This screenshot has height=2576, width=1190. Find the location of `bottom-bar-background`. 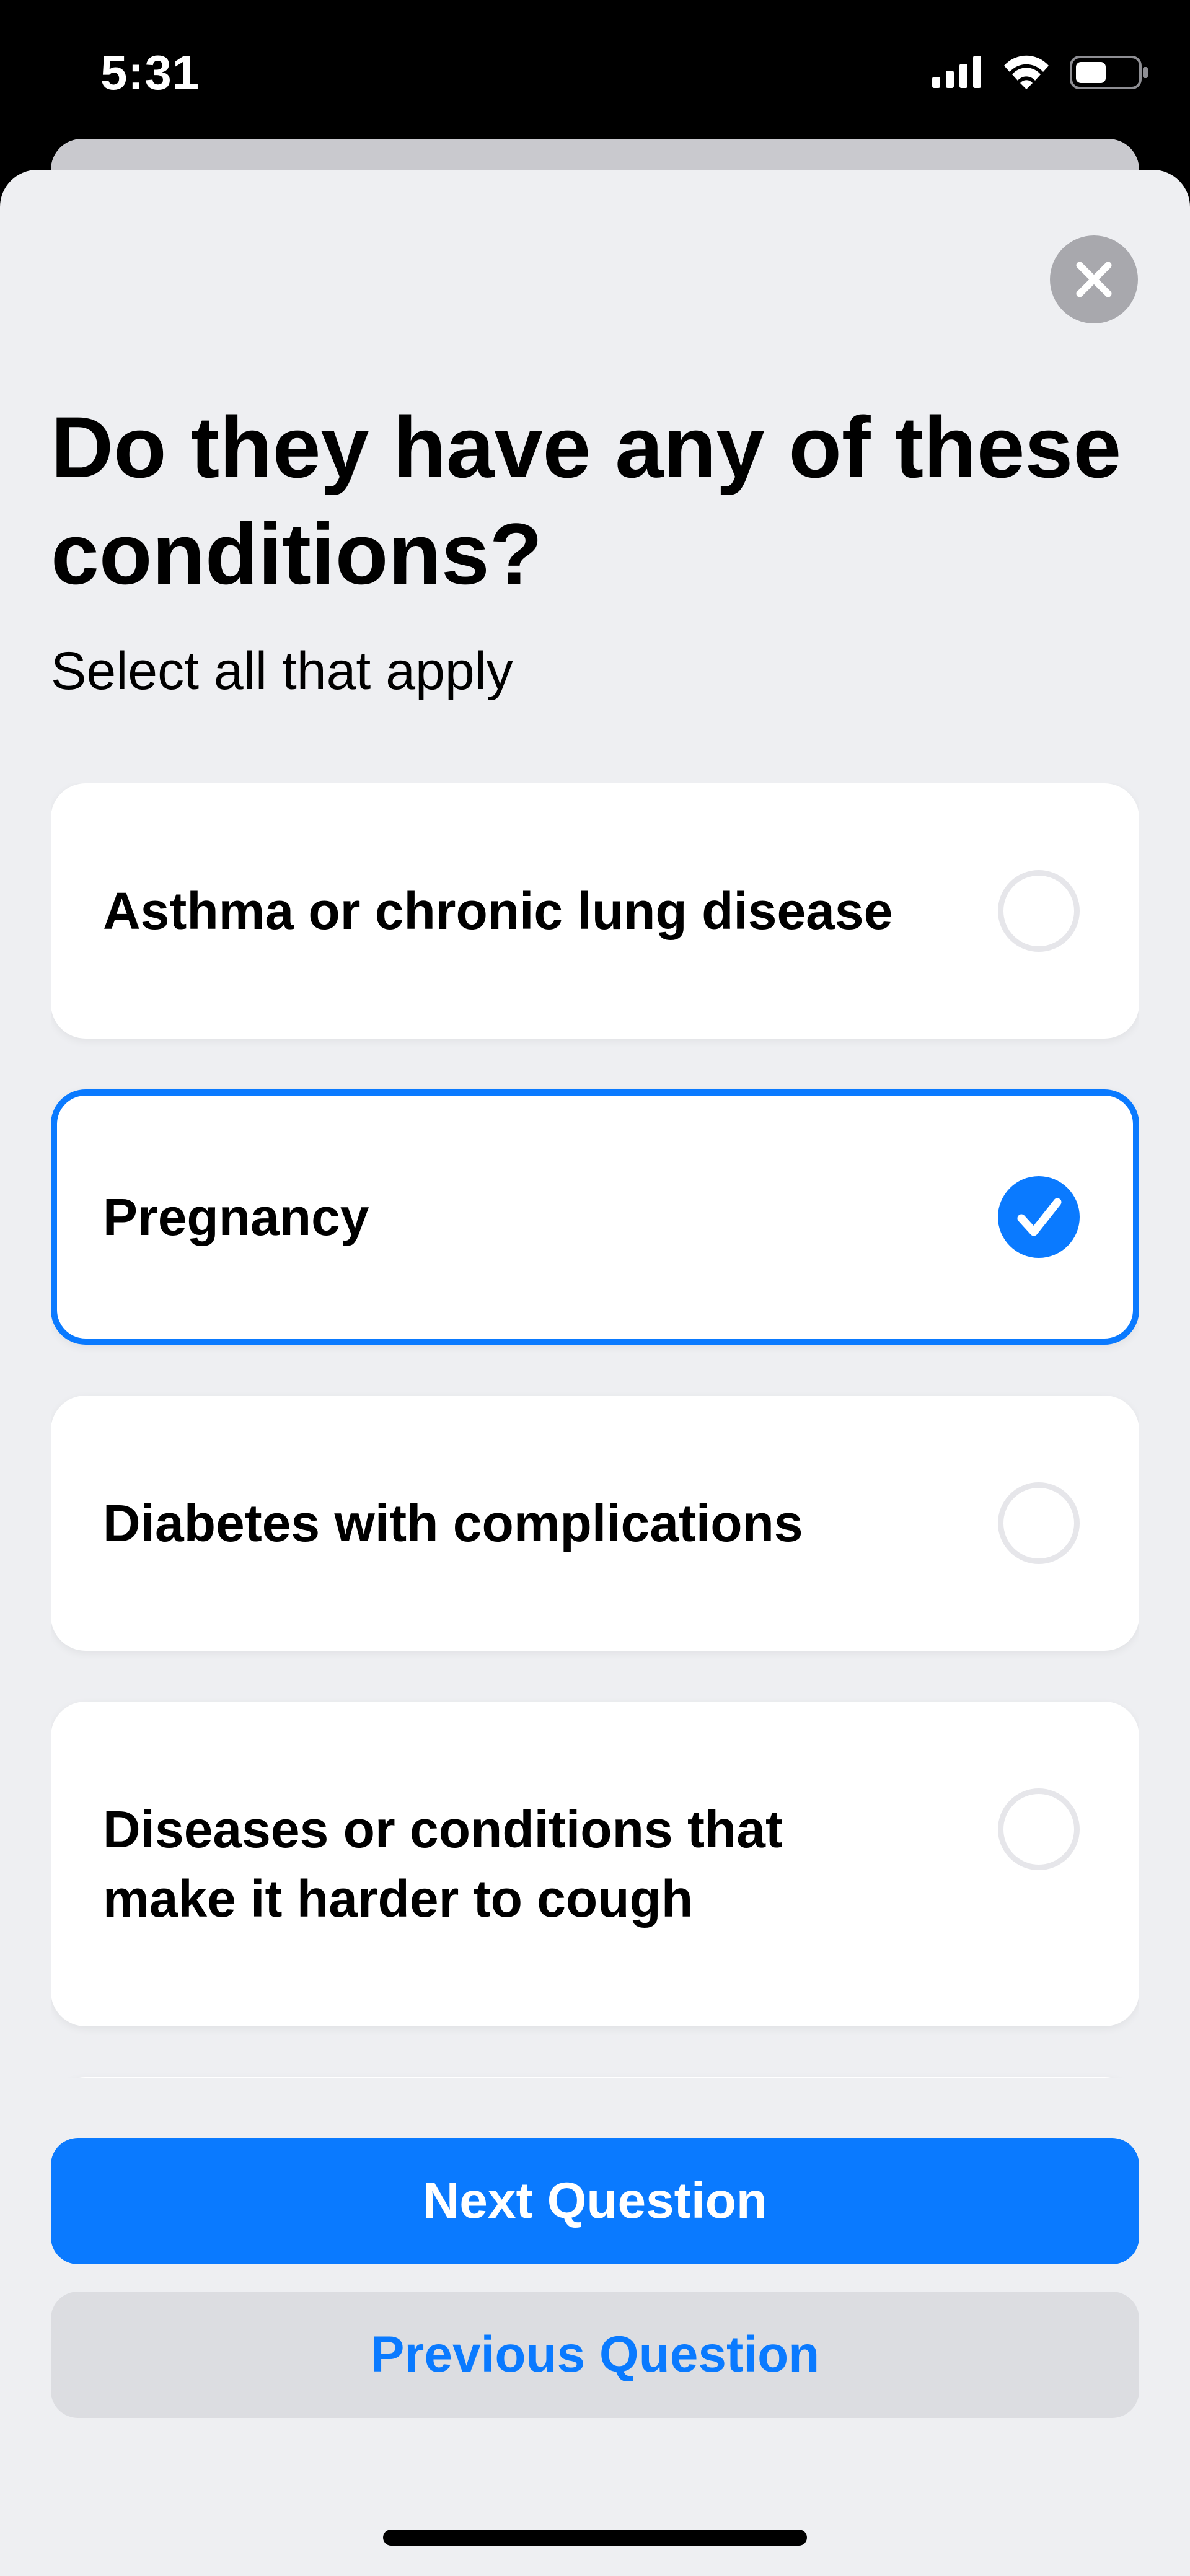

bottom-bar-background is located at coordinates (595, 2093).